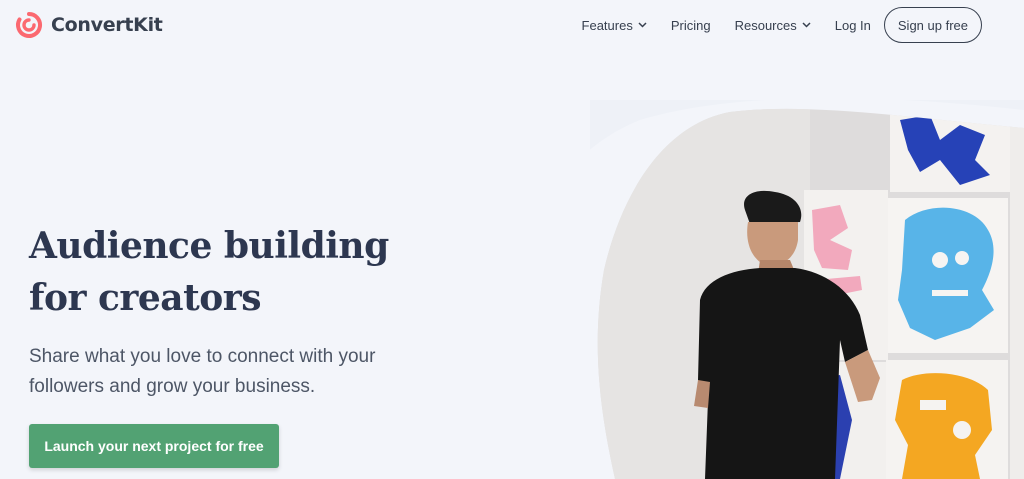  Describe the element at coordinates (29, 25) in the screenshot. I see `convertkit-logo-icon` at that location.